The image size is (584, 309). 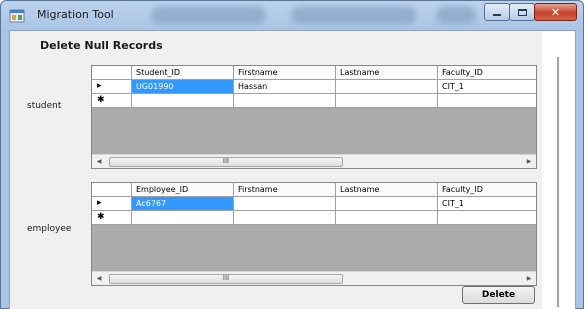 What do you see at coordinates (101, 45) in the screenshot?
I see `page-title: Delete Null Records` at bounding box center [101, 45].